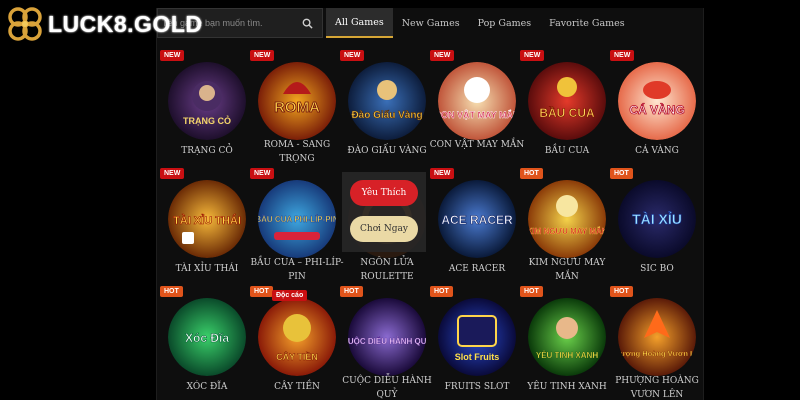 This screenshot has height=400, width=800. I want to click on game-name: PHƯỢNG HOÀNG VƯƠN LÊN, so click(657, 388).